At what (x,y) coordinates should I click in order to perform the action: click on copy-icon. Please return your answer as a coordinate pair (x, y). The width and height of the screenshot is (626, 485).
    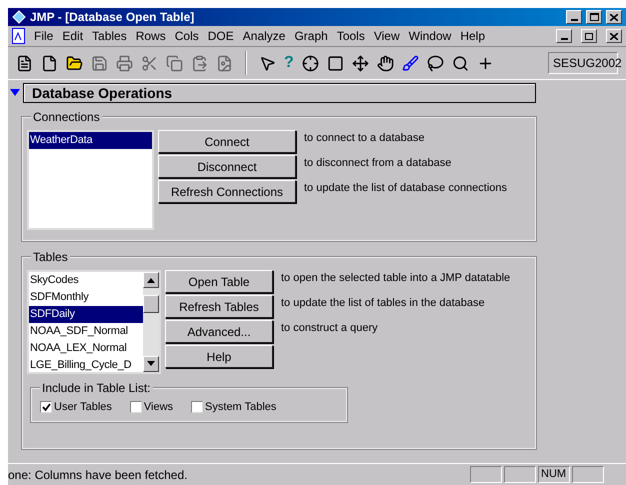
    Looking at the image, I should click on (174, 63).